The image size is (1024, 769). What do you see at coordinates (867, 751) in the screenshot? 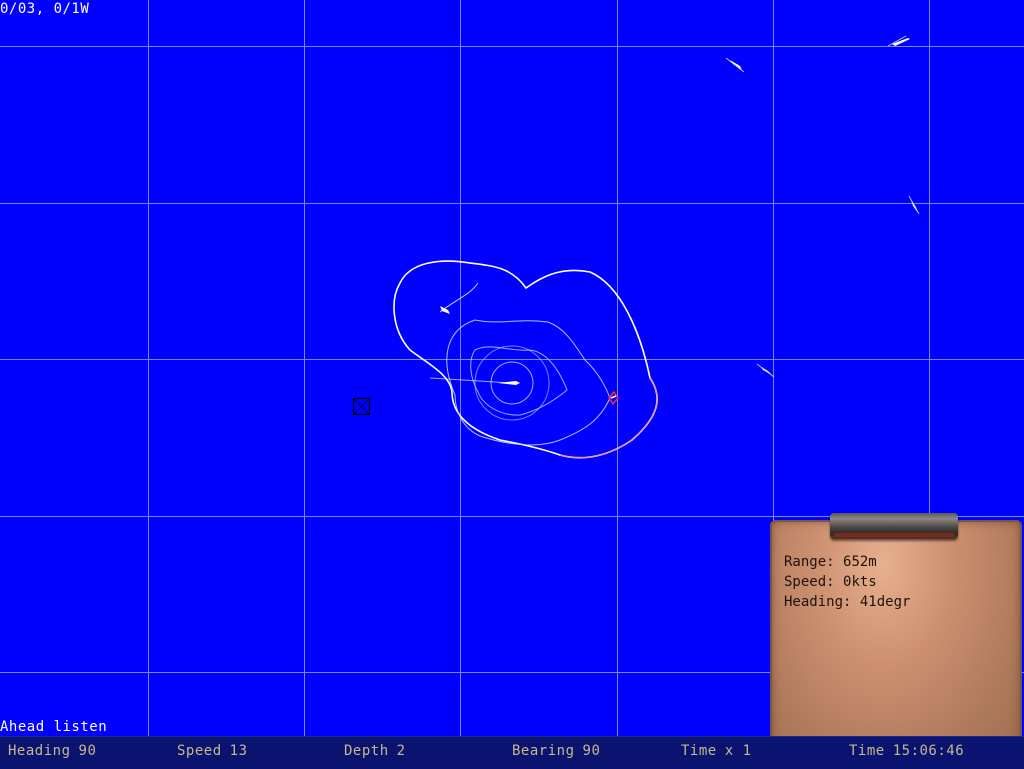
I see `clock-label: Time` at bounding box center [867, 751].